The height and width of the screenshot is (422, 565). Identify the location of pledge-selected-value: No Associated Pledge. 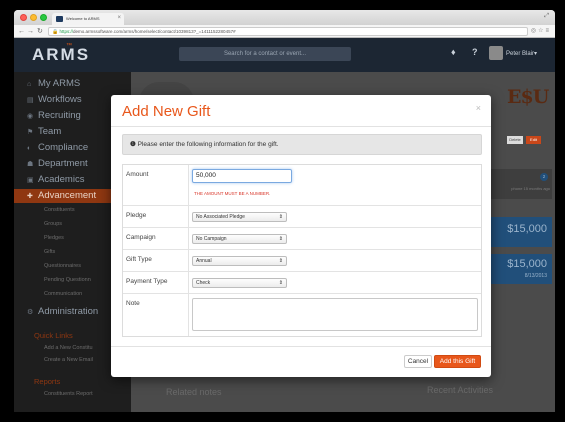
(220, 217).